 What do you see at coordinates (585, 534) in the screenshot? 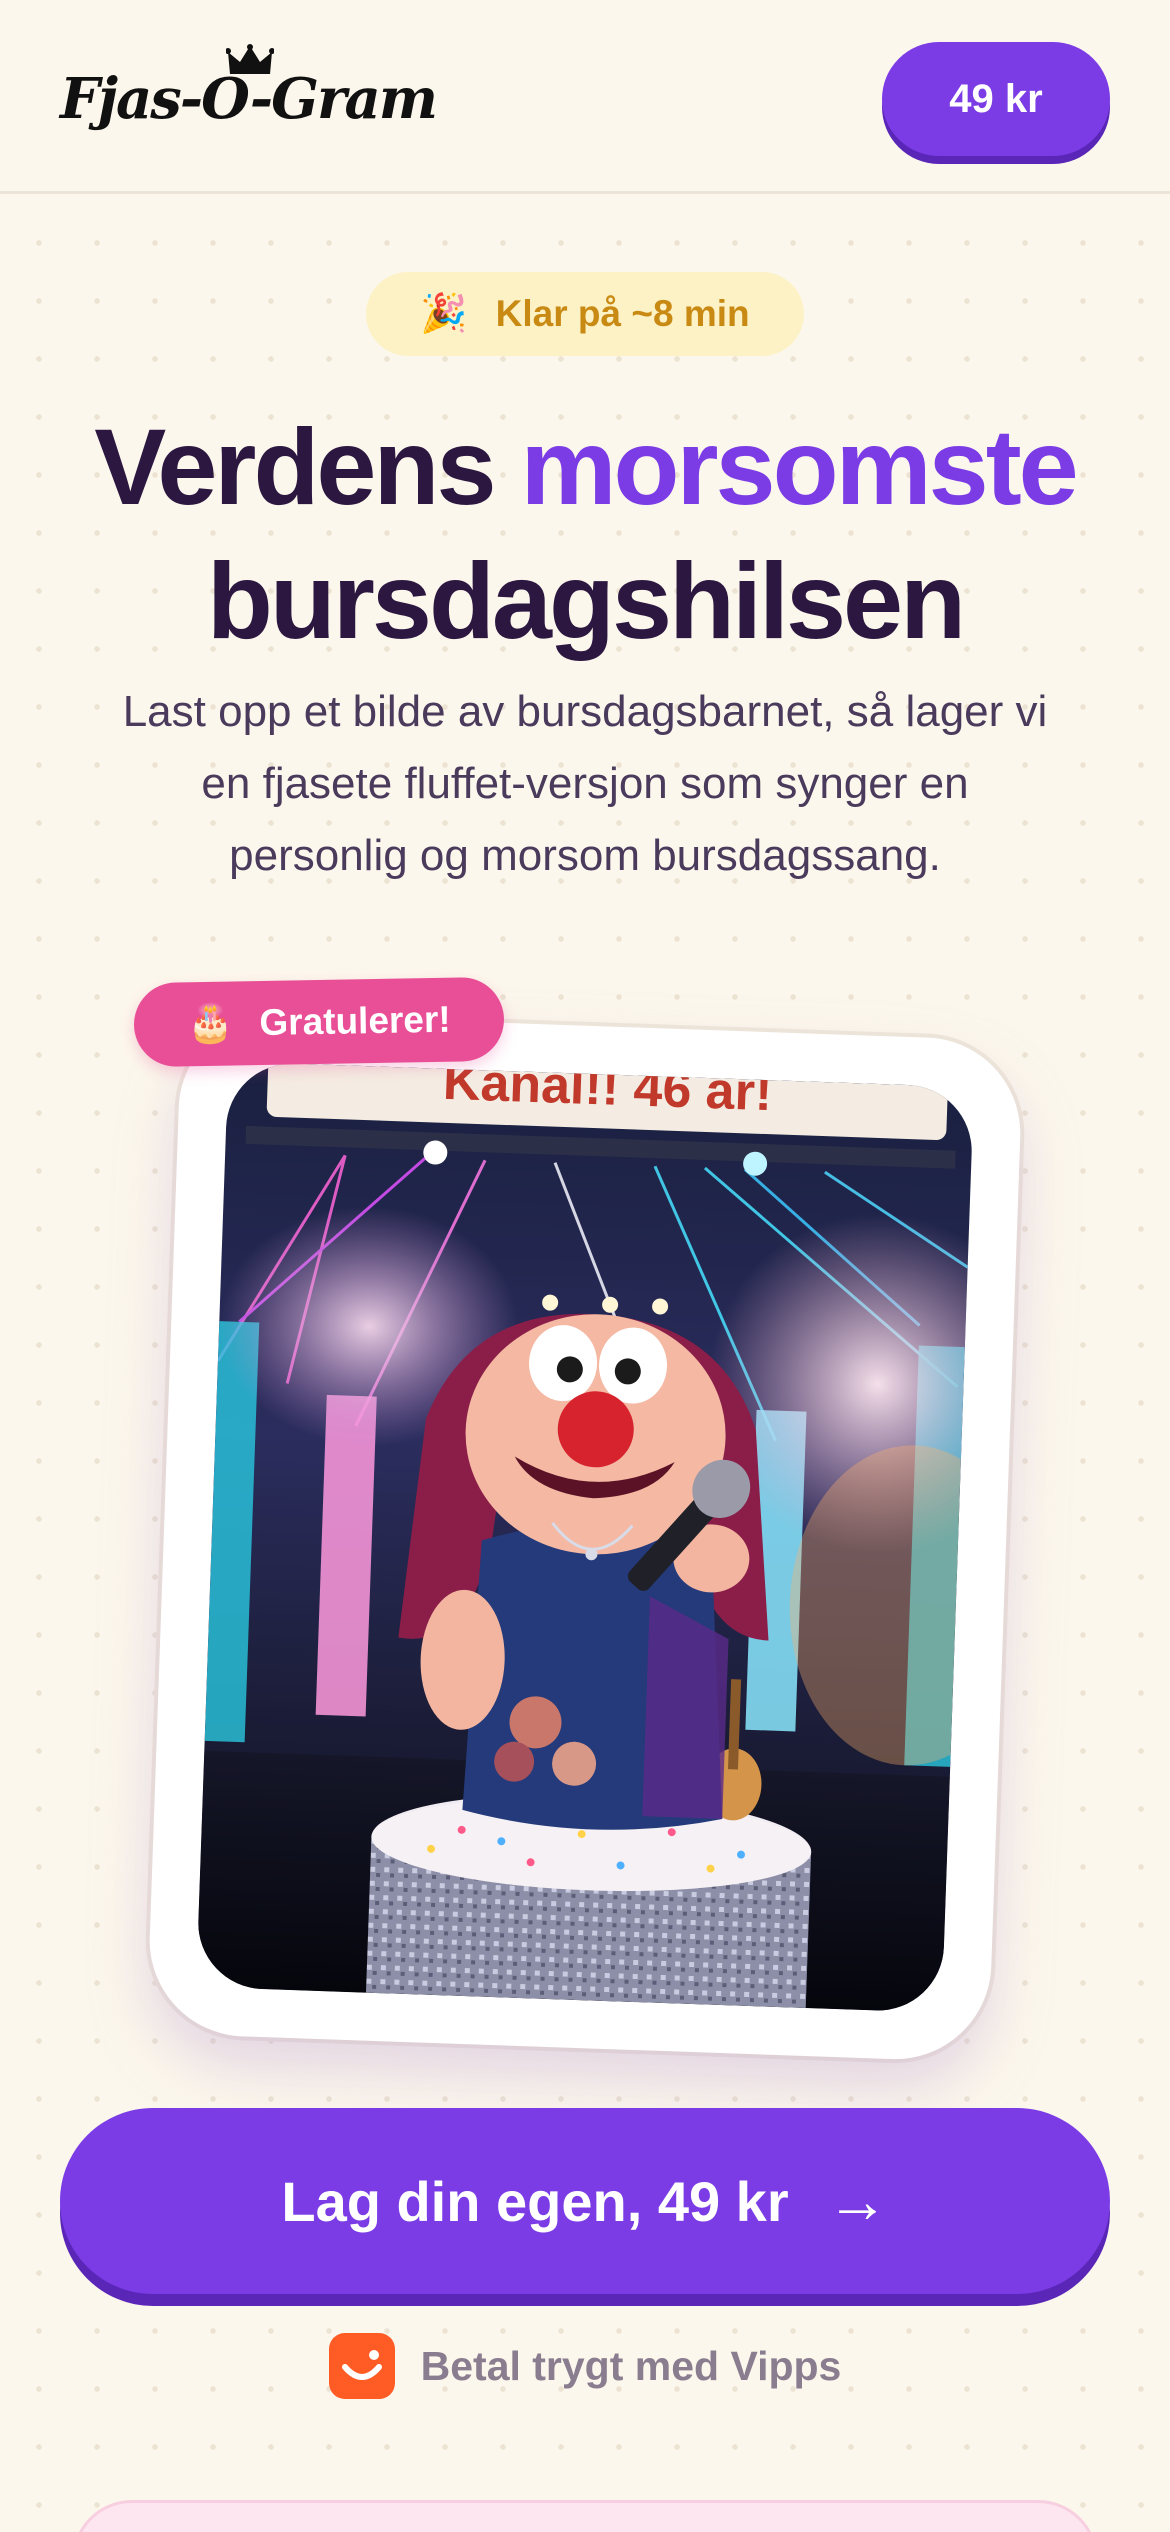
I see `page-title: Verdens morsomste bursdagshilsen` at bounding box center [585, 534].